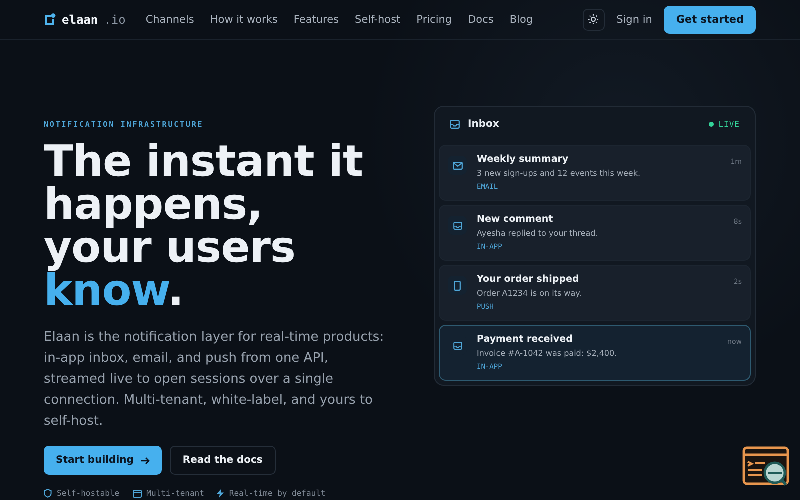  What do you see at coordinates (457, 166) in the screenshot?
I see `envelope-icon` at bounding box center [457, 166].